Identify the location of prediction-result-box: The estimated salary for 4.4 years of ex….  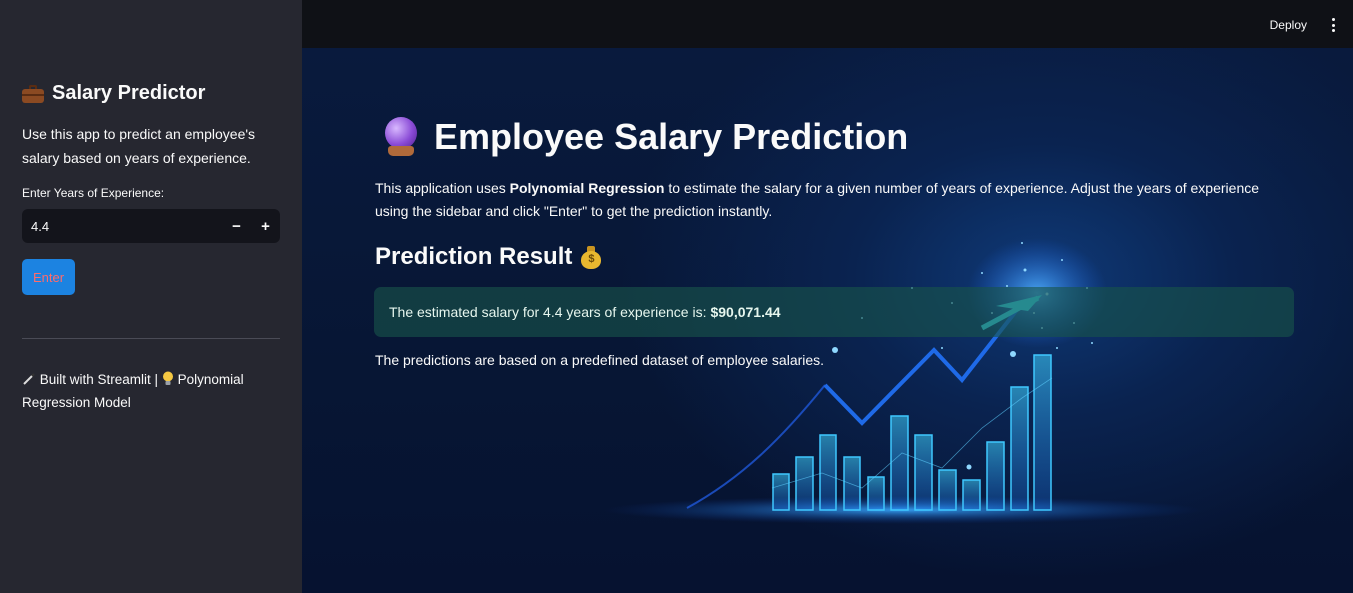
(834, 312).